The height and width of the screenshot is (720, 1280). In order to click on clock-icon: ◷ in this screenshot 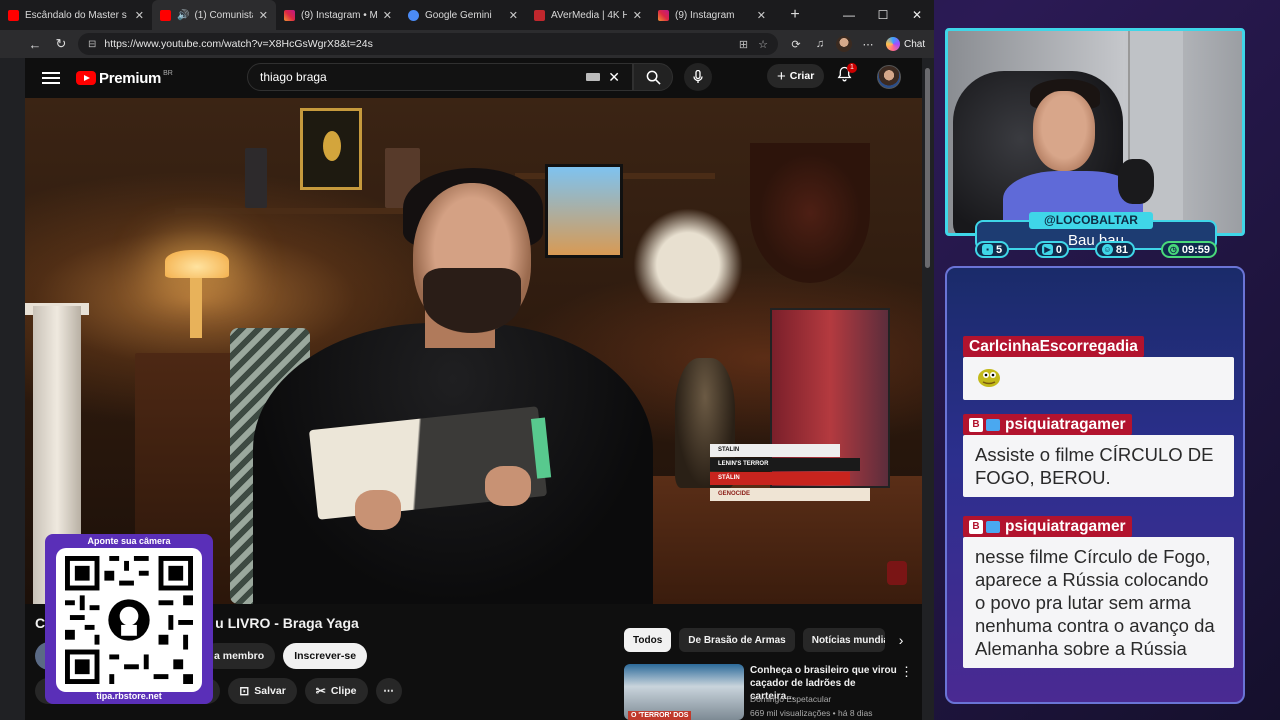, I will do `click(1173, 249)`.